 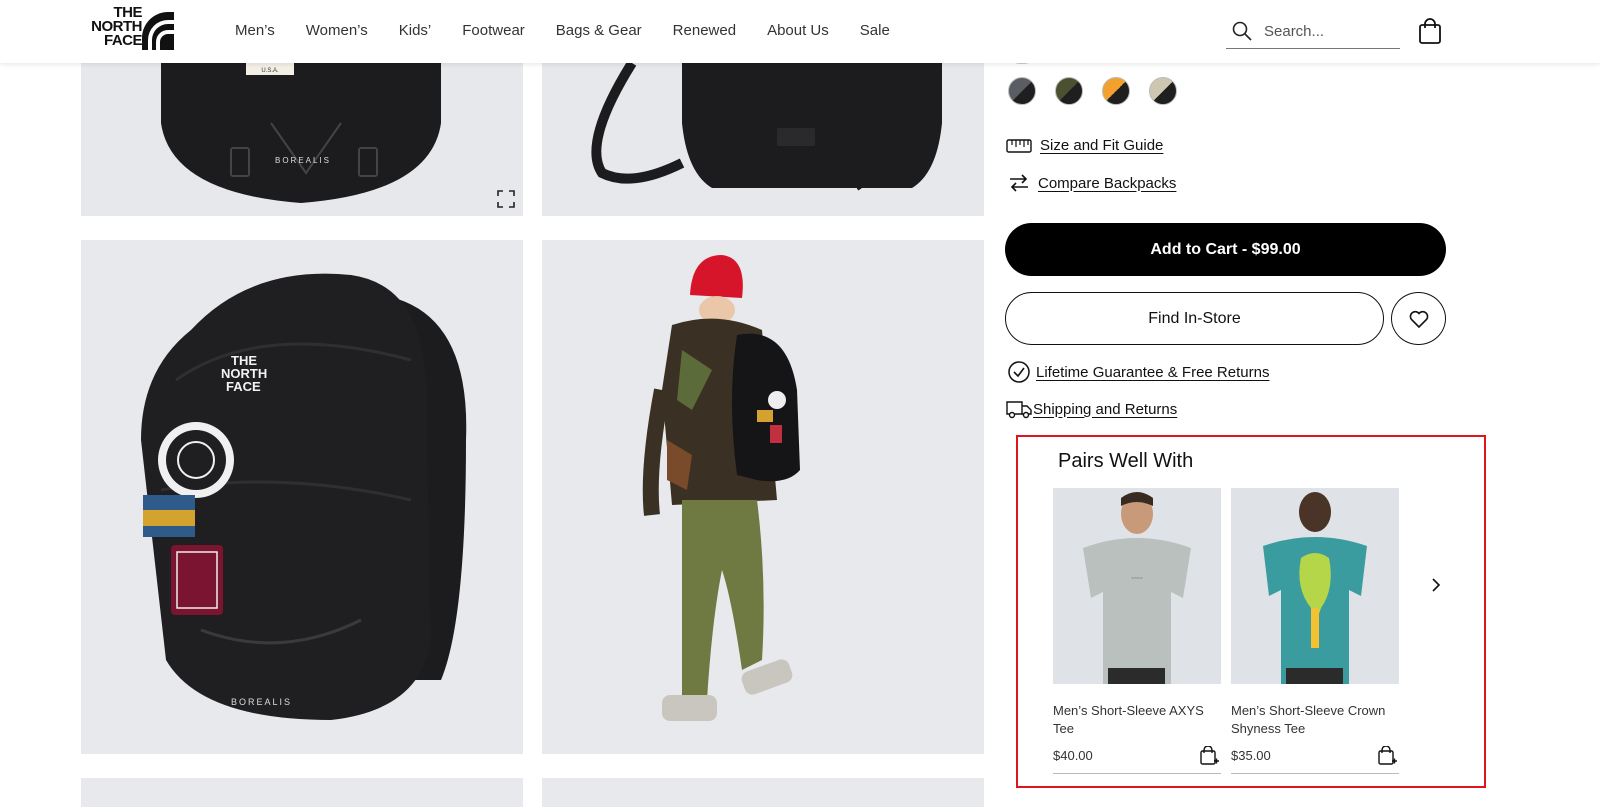 I want to click on wishlist-button, so click(x=1418, y=318).